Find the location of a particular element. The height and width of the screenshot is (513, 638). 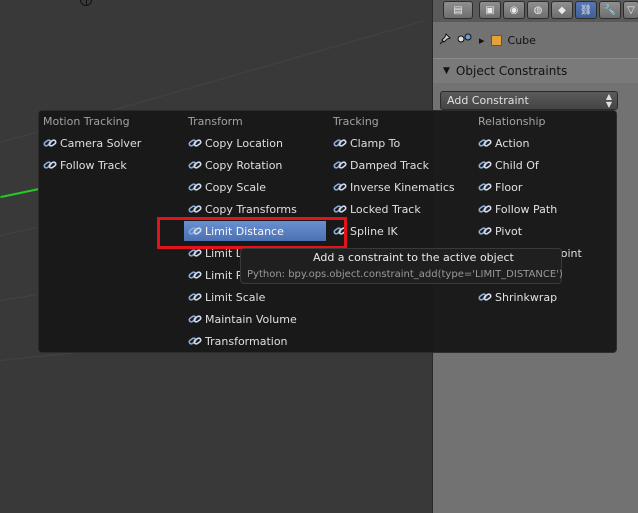

menu-item-clamp-to: Clamp To is located at coordinates (400, 143).